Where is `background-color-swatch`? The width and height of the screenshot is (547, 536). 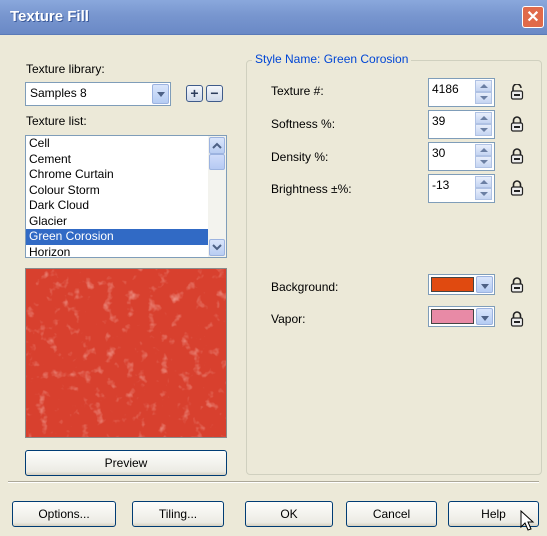 background-color-swatch is located at coordinates (452, 284).